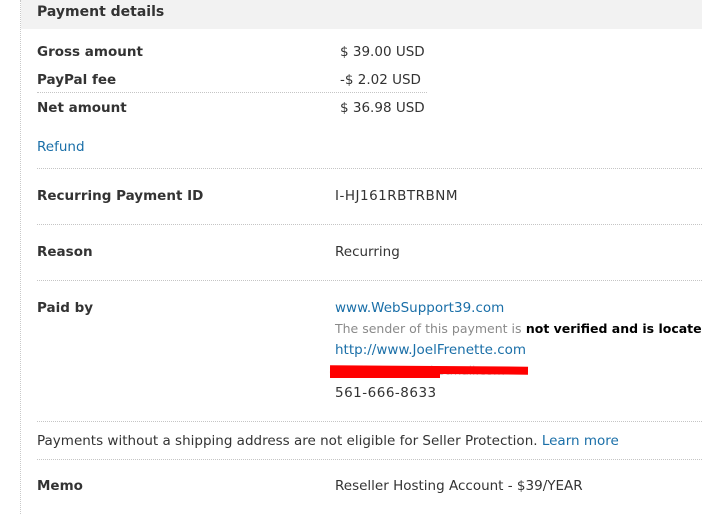  What do you see at coordinates (428, 328) in the screenshot?
I see `sender-note-prefix: The sender of this payment is` at bounding box center [428, 328].